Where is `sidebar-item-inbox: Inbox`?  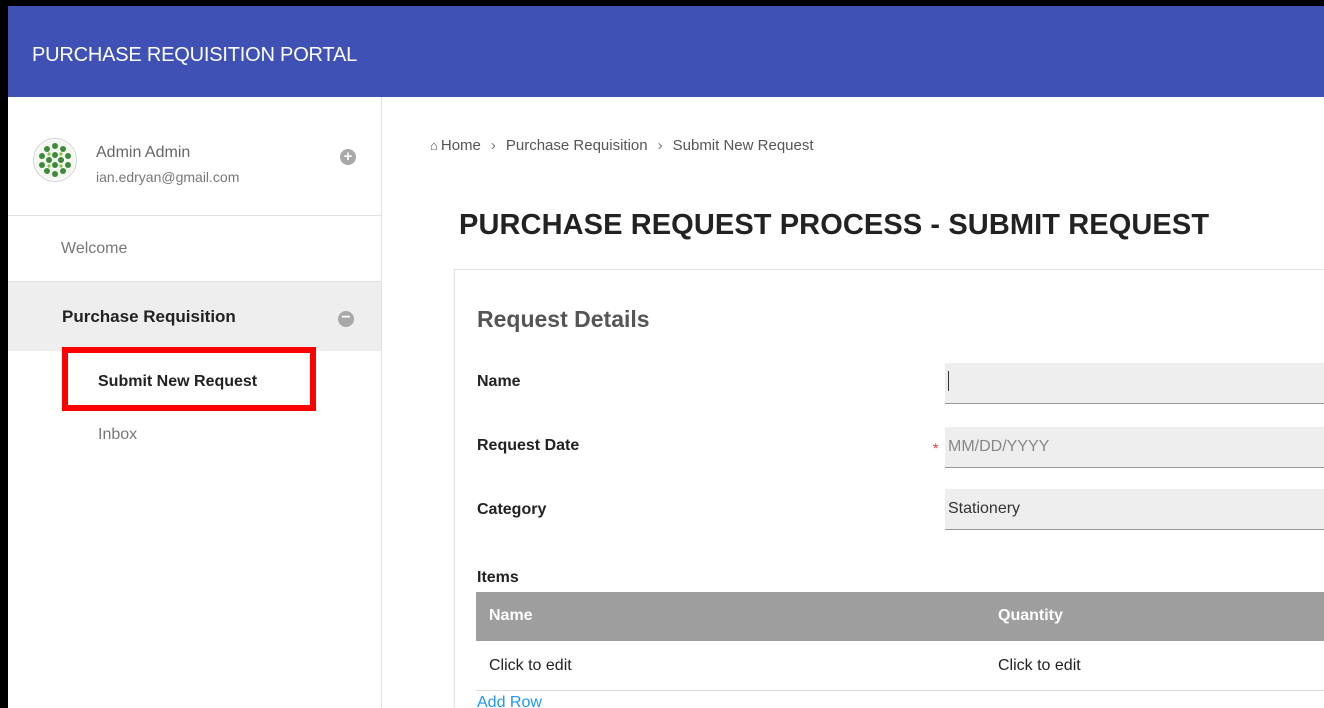 sidebar-item-inbox: Inbox is located at coordinates (117, 435).